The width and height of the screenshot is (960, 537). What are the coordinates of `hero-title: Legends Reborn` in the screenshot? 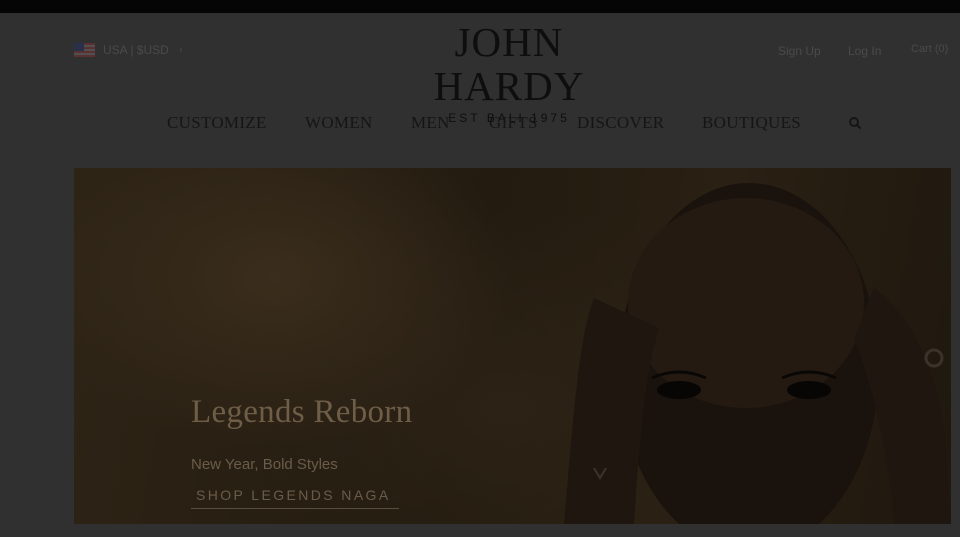 It's located at (302, 412).